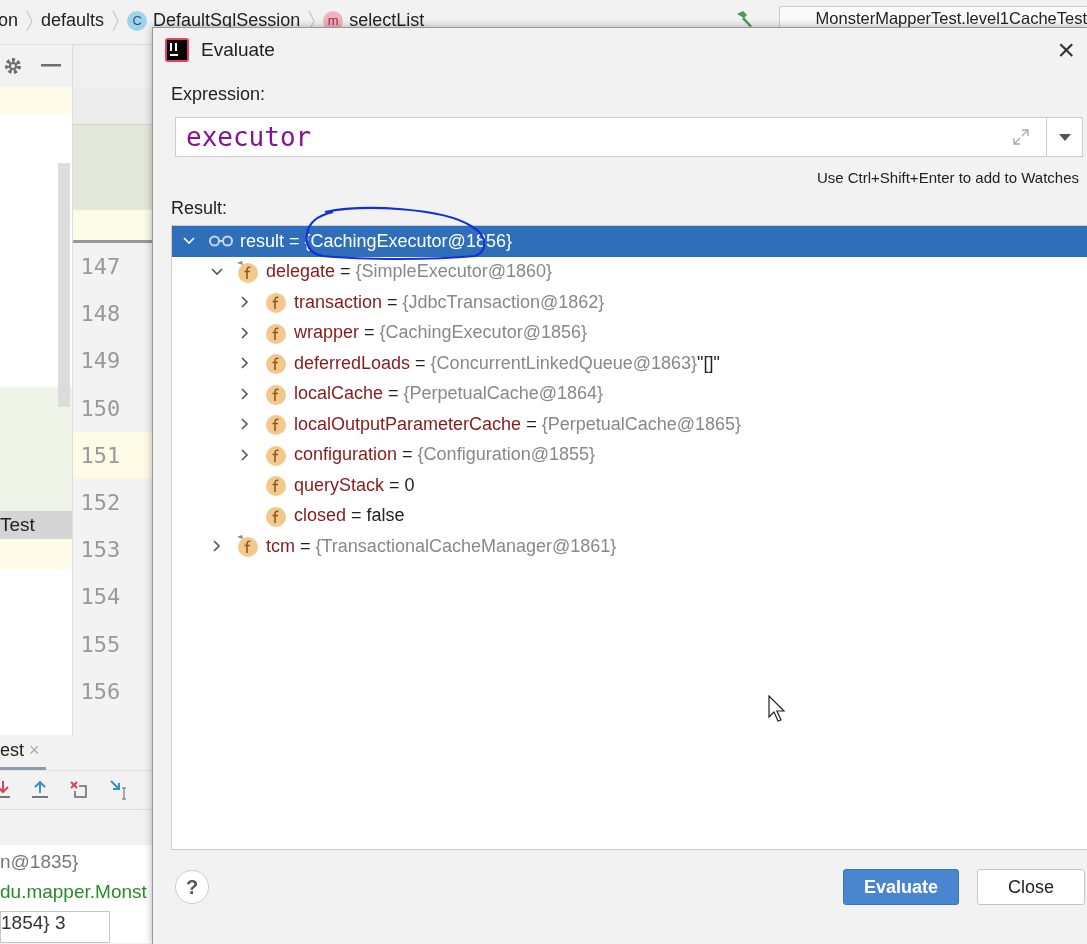 The image size is (1087, 944). Describe the element at coordinates (137, 20) in the screenshot. I see `class-icon: C` at that location.